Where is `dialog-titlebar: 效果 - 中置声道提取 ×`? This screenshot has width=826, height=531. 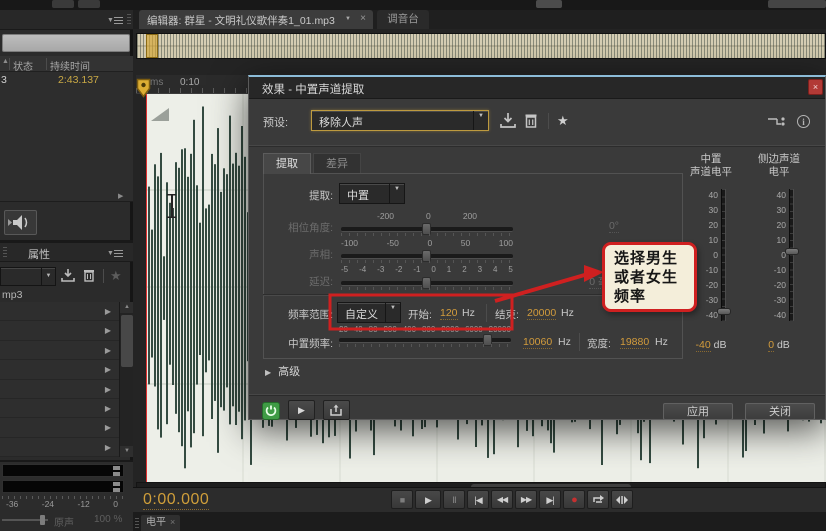 dialog-titlebar: 效果 - 中置声道提取 × is located at coordinates (537, 88).